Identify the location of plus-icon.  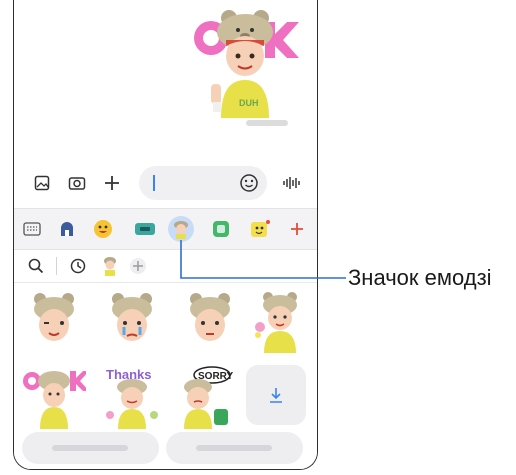
(112, 183).